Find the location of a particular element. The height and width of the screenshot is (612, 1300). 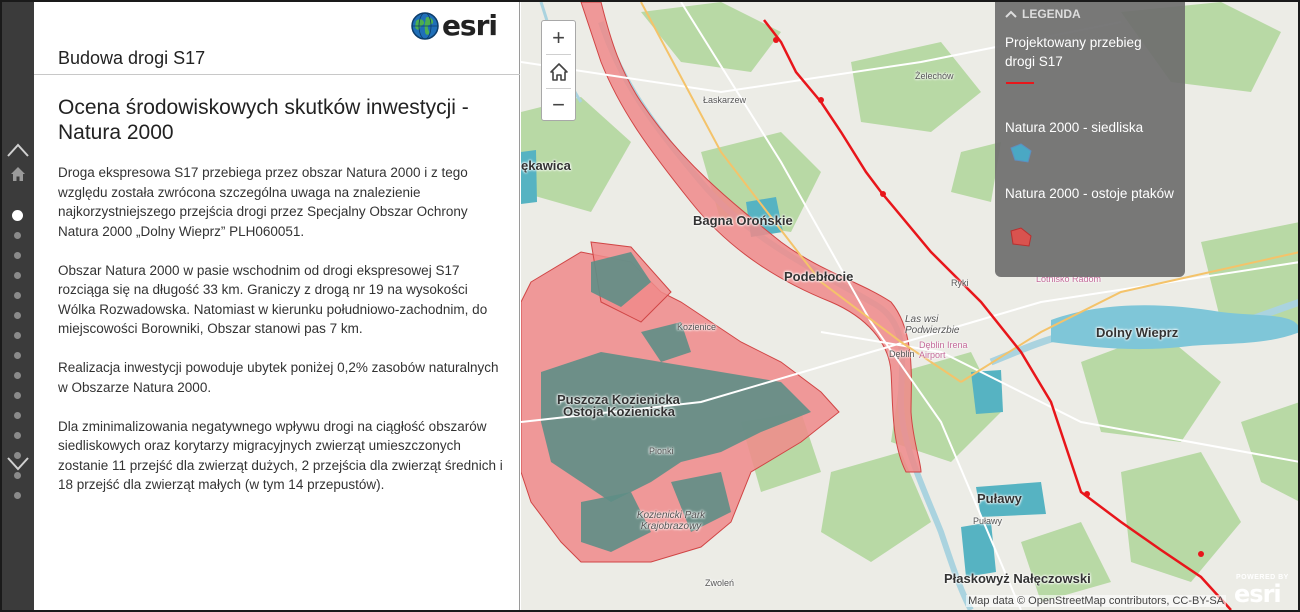

label-kozienice: Kozienice is located at coordinates (697, 327).